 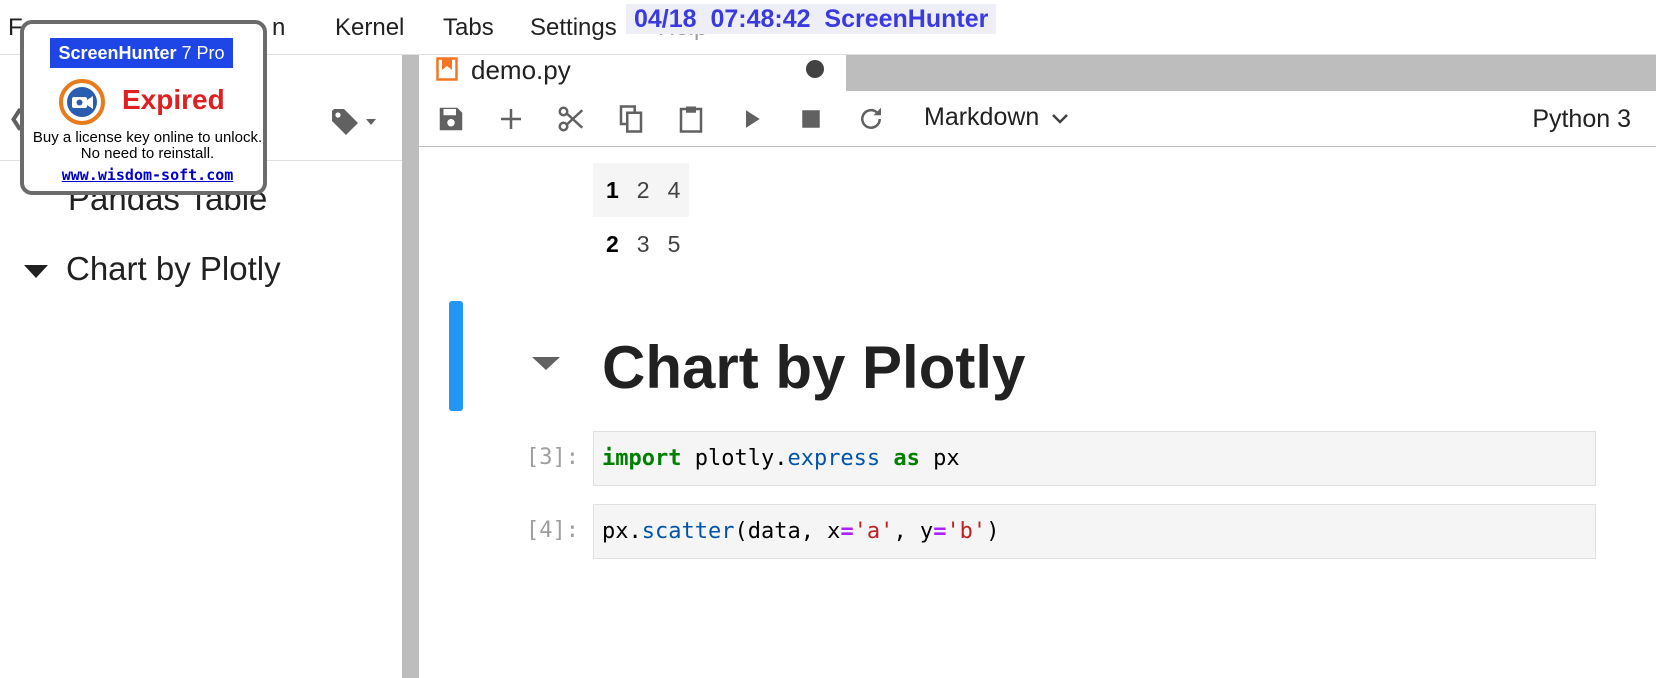 What do you see at coordinates (117, 53) in the screenshot?
I see `screenhunter-title-bold: ScreenHunter` at bounding box center [117, 53].